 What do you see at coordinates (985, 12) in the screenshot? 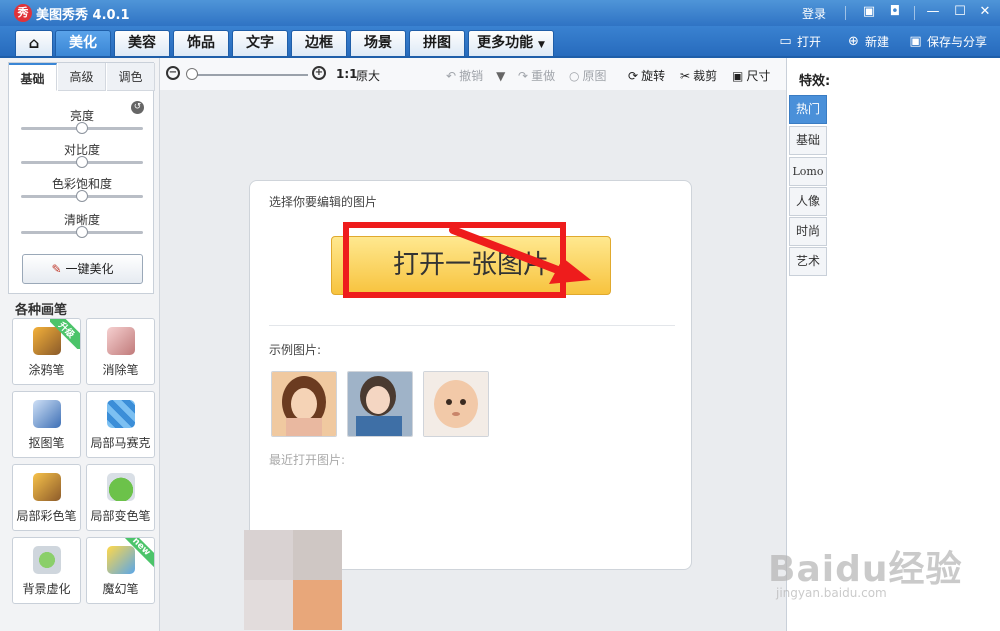
I see `close-icon: ✕` at bounding box center [985, 12].